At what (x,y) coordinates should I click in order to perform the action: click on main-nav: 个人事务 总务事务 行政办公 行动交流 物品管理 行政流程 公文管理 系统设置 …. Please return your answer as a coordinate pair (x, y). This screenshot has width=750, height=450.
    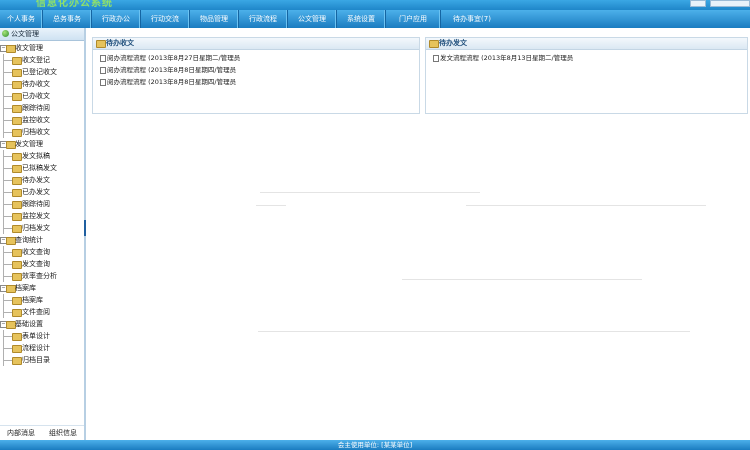
    Looking at the image, I should click on (375, 19).